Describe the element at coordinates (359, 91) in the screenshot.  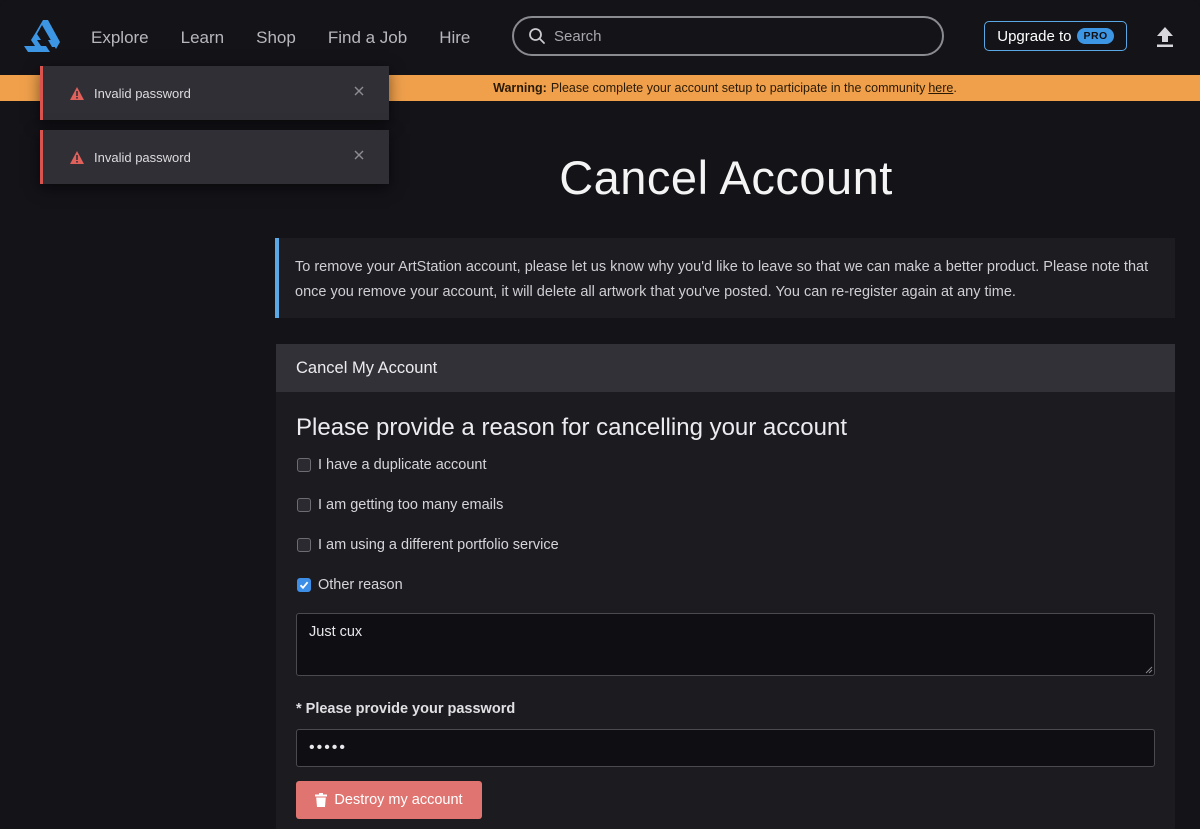
I see `close-icon` at that location.